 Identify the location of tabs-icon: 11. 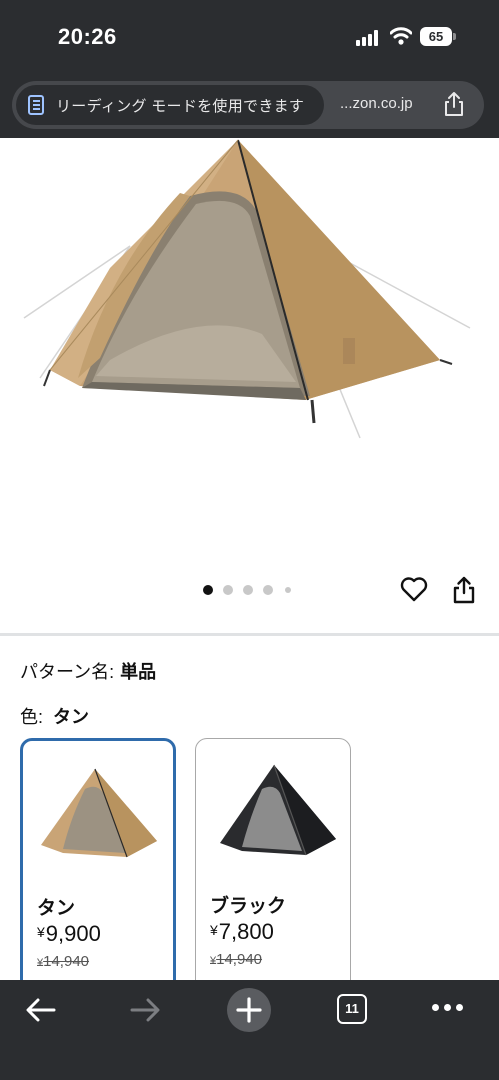
(352, 1009).